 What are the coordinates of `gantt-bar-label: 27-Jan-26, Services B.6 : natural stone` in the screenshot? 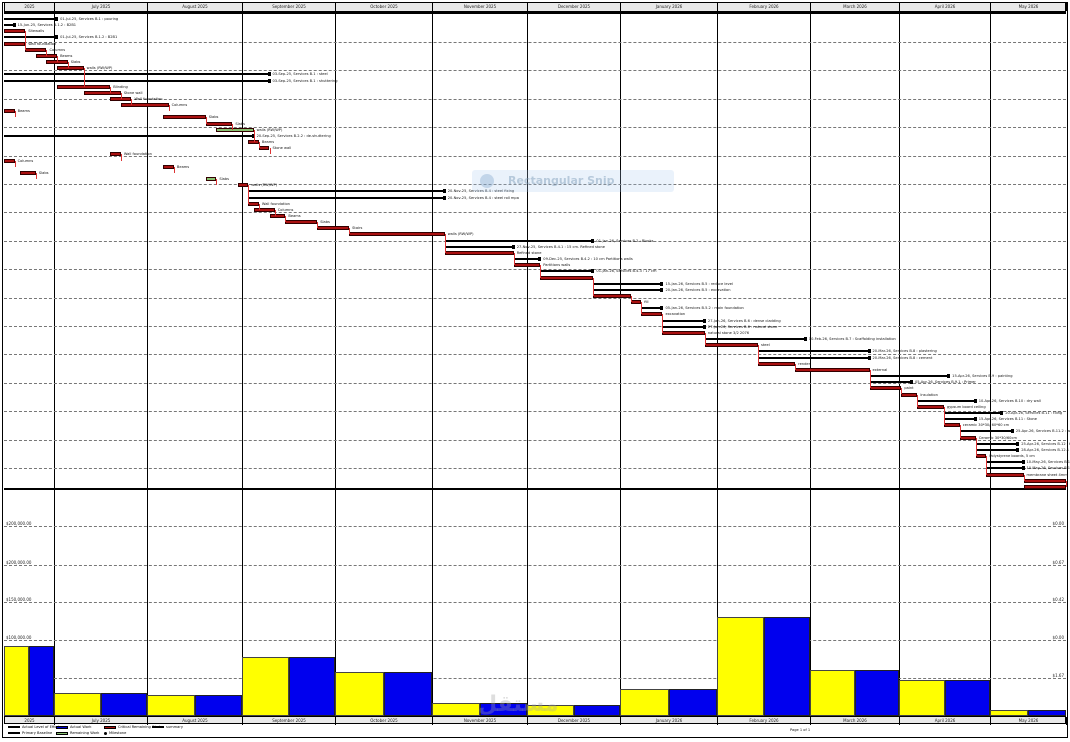 It's located at (742, 326).